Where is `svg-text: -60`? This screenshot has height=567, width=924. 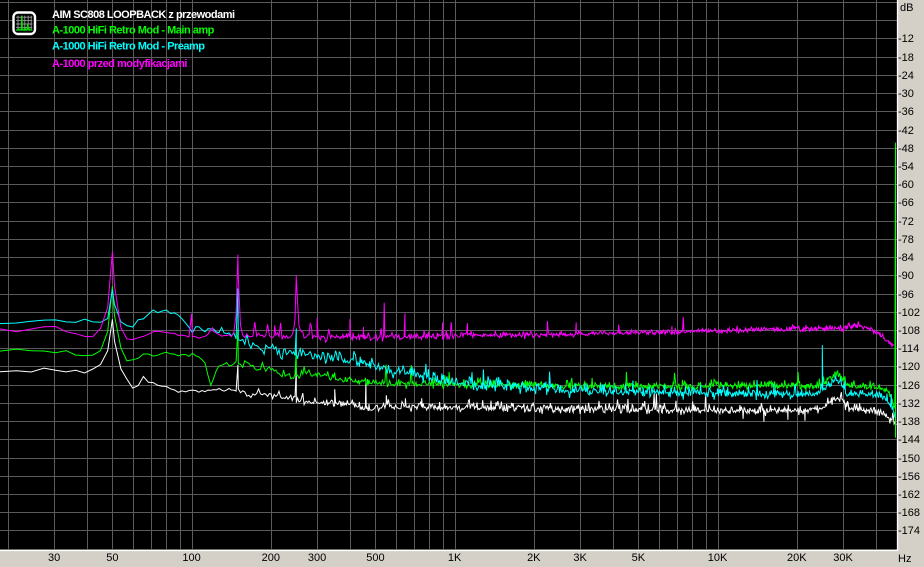
svg-text: -60 is located at coordinates (906, 185).